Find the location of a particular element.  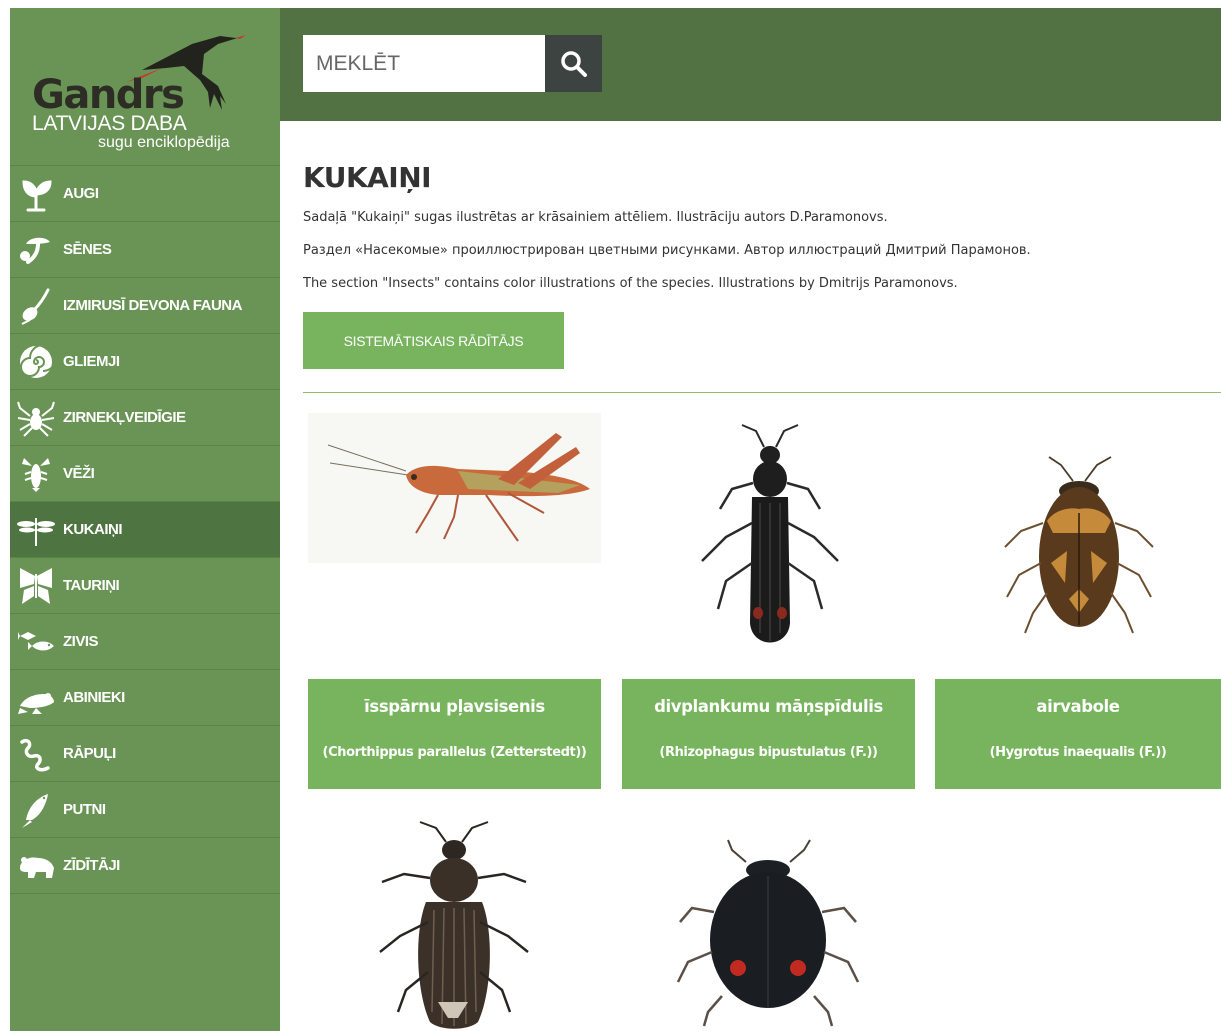

nav-item-devona-fauna: IZMIRUSĪ DEVONA FAUNA is located at coordinates (145, 306).